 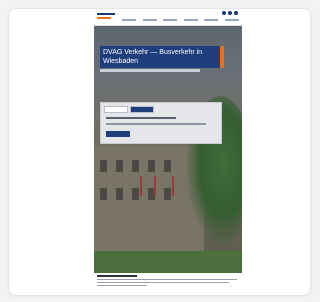 What do you see at coordinates (142, 109) in the screenshot?
I see `dialog-tab-active` at bounding box center [142, 109].